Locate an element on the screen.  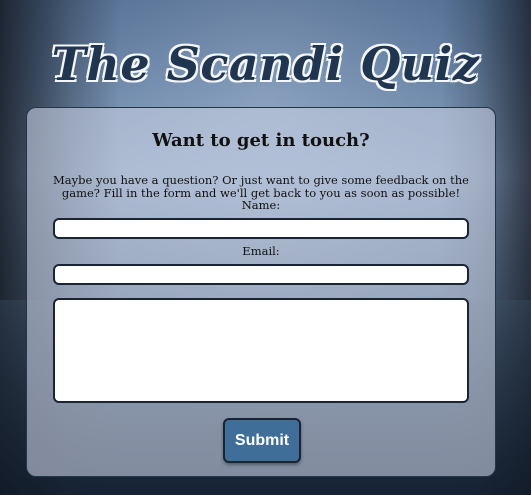
email-input is located at coordinates (261, 274).